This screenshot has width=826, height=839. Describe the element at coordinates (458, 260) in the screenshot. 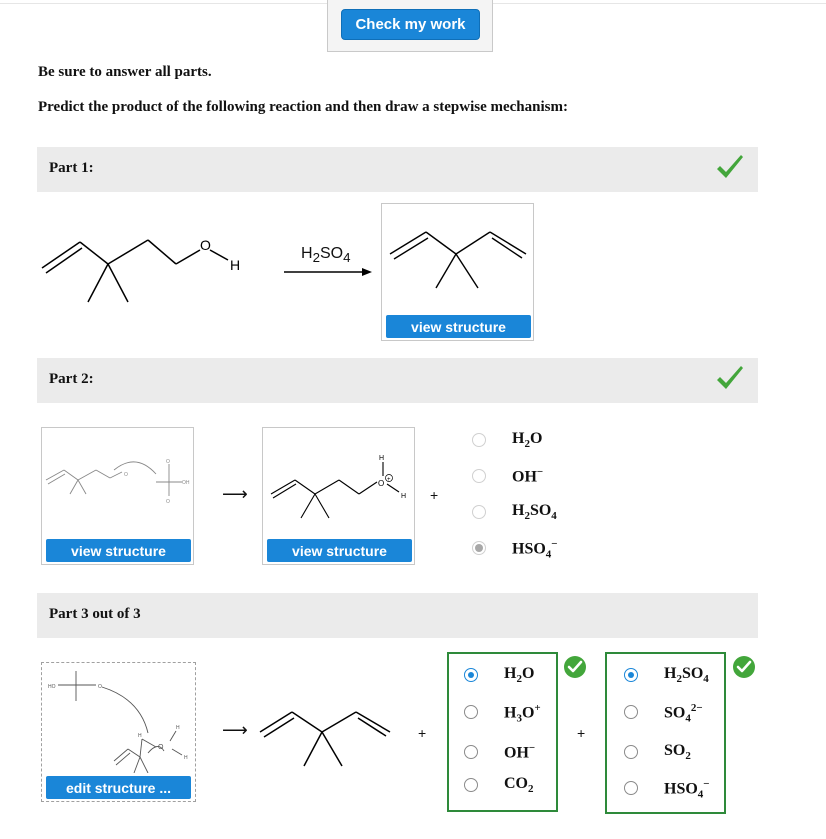

I see `product-diene-structure` at that location.